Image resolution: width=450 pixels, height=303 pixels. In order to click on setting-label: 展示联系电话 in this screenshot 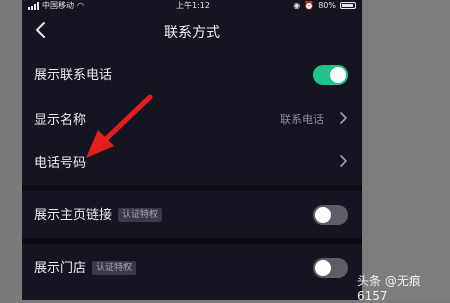, I will do `click(73, 75)`.